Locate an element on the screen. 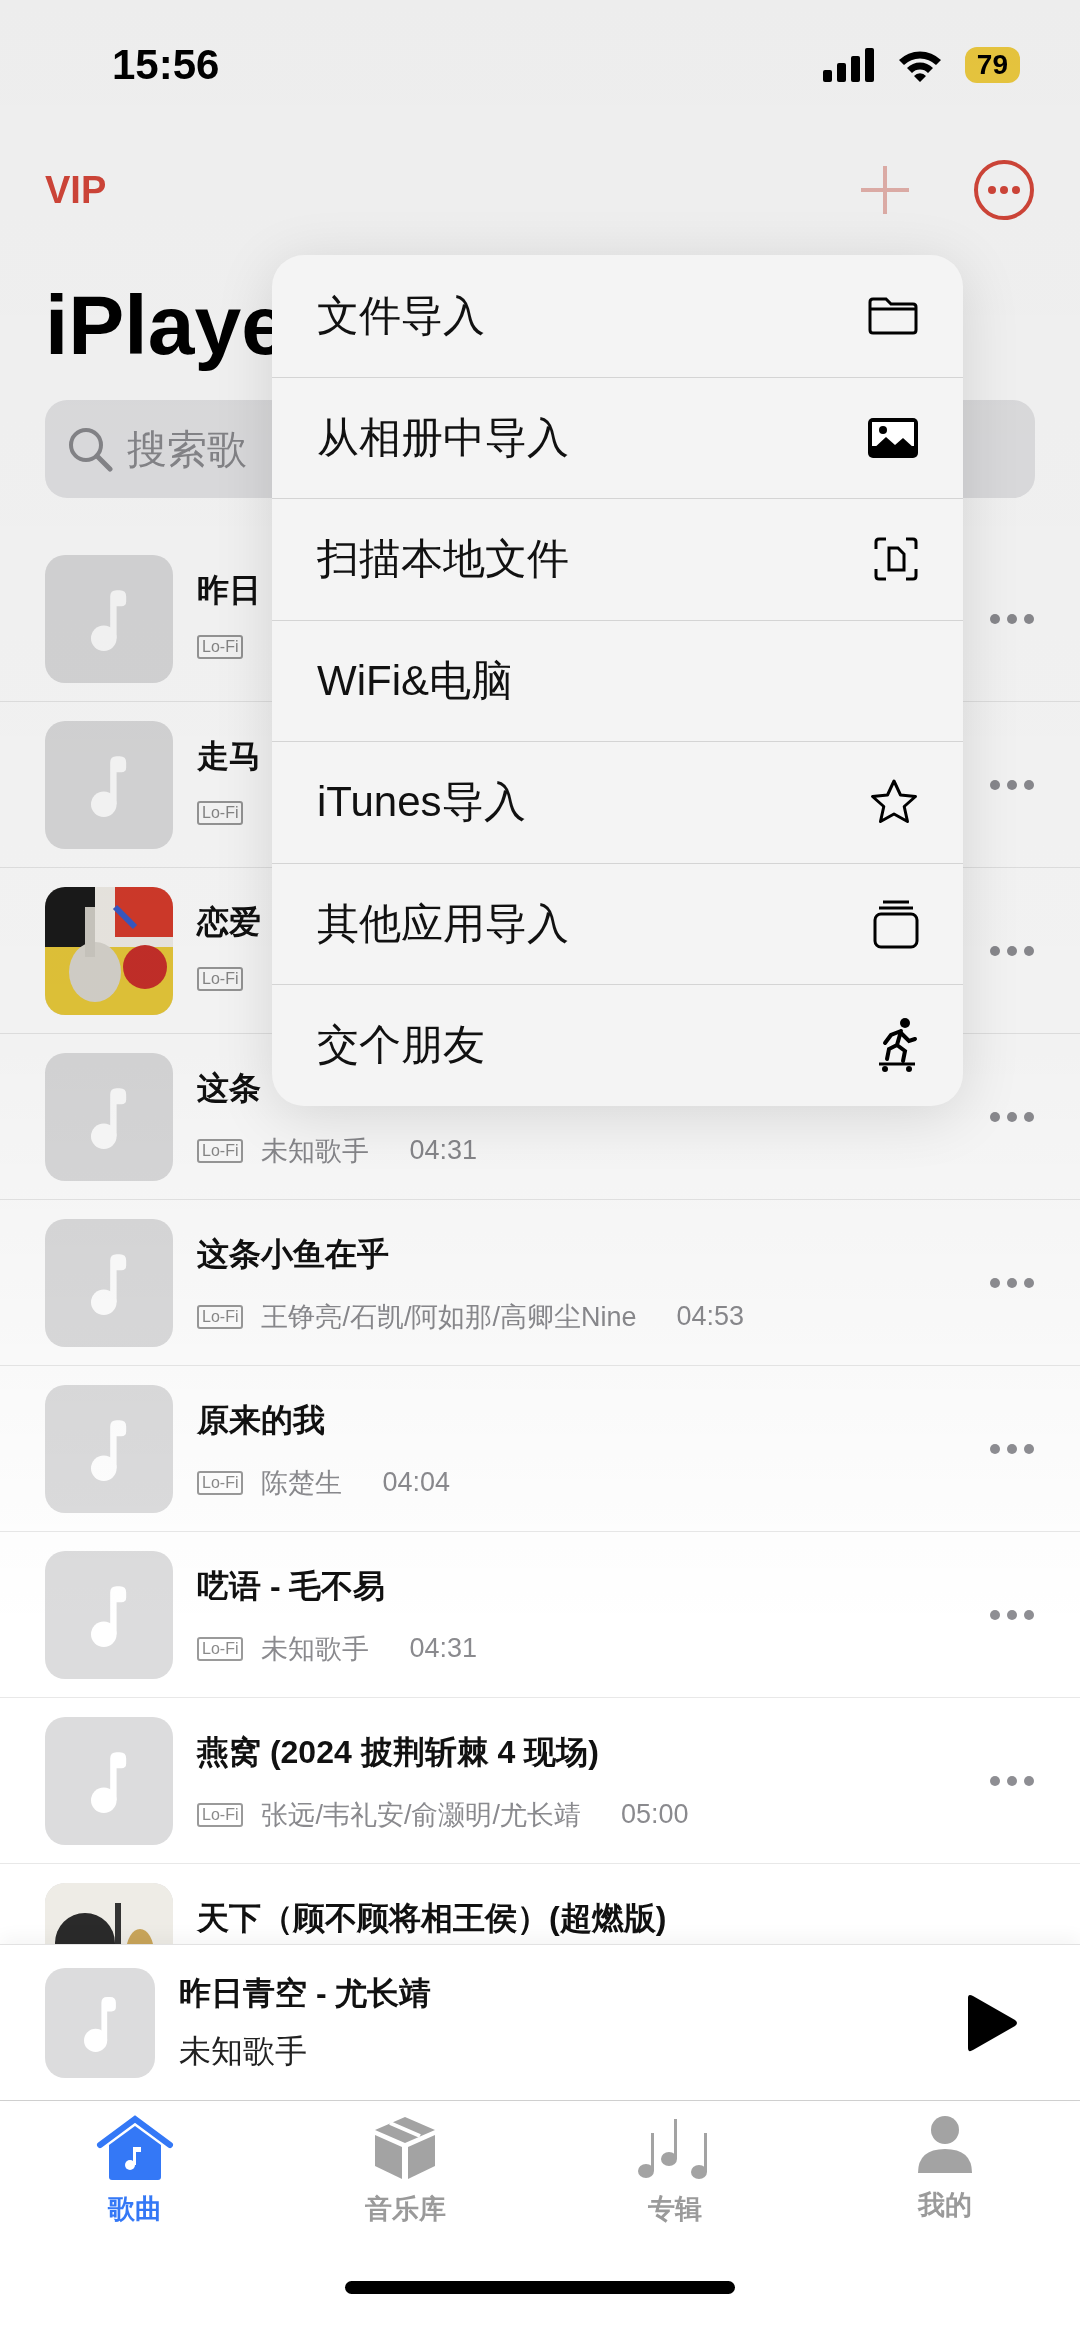 Image resolution: width=1080 pixels, height=2337 pixels. song-title: 原来的我 is located at coordinates (261, 1420).